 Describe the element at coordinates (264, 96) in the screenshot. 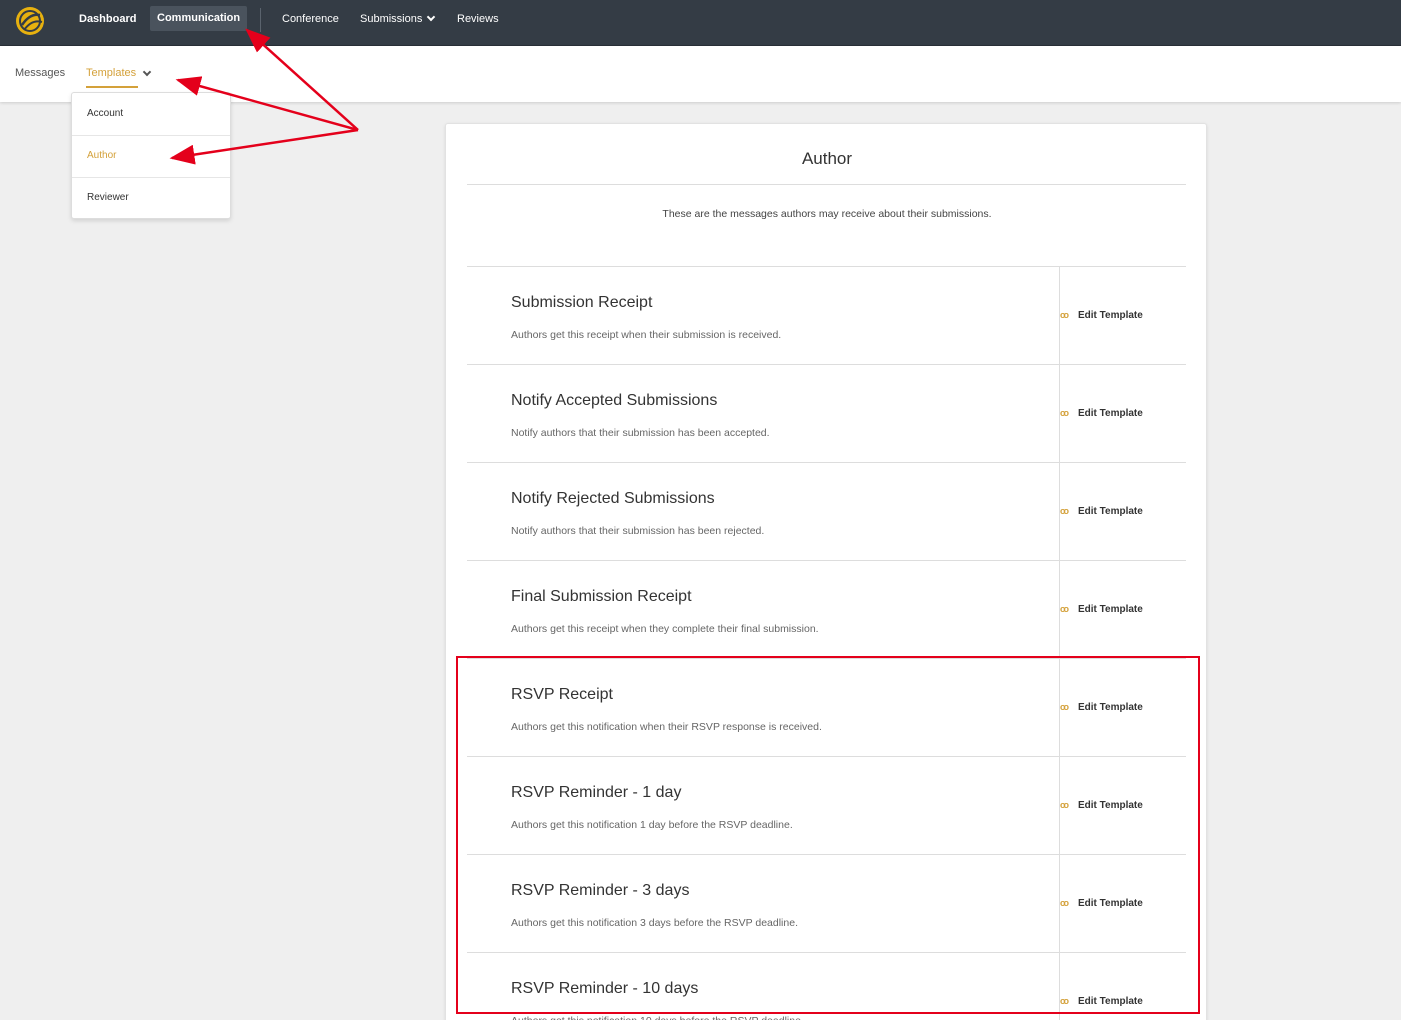

I see `annotation-arrows` at that location.